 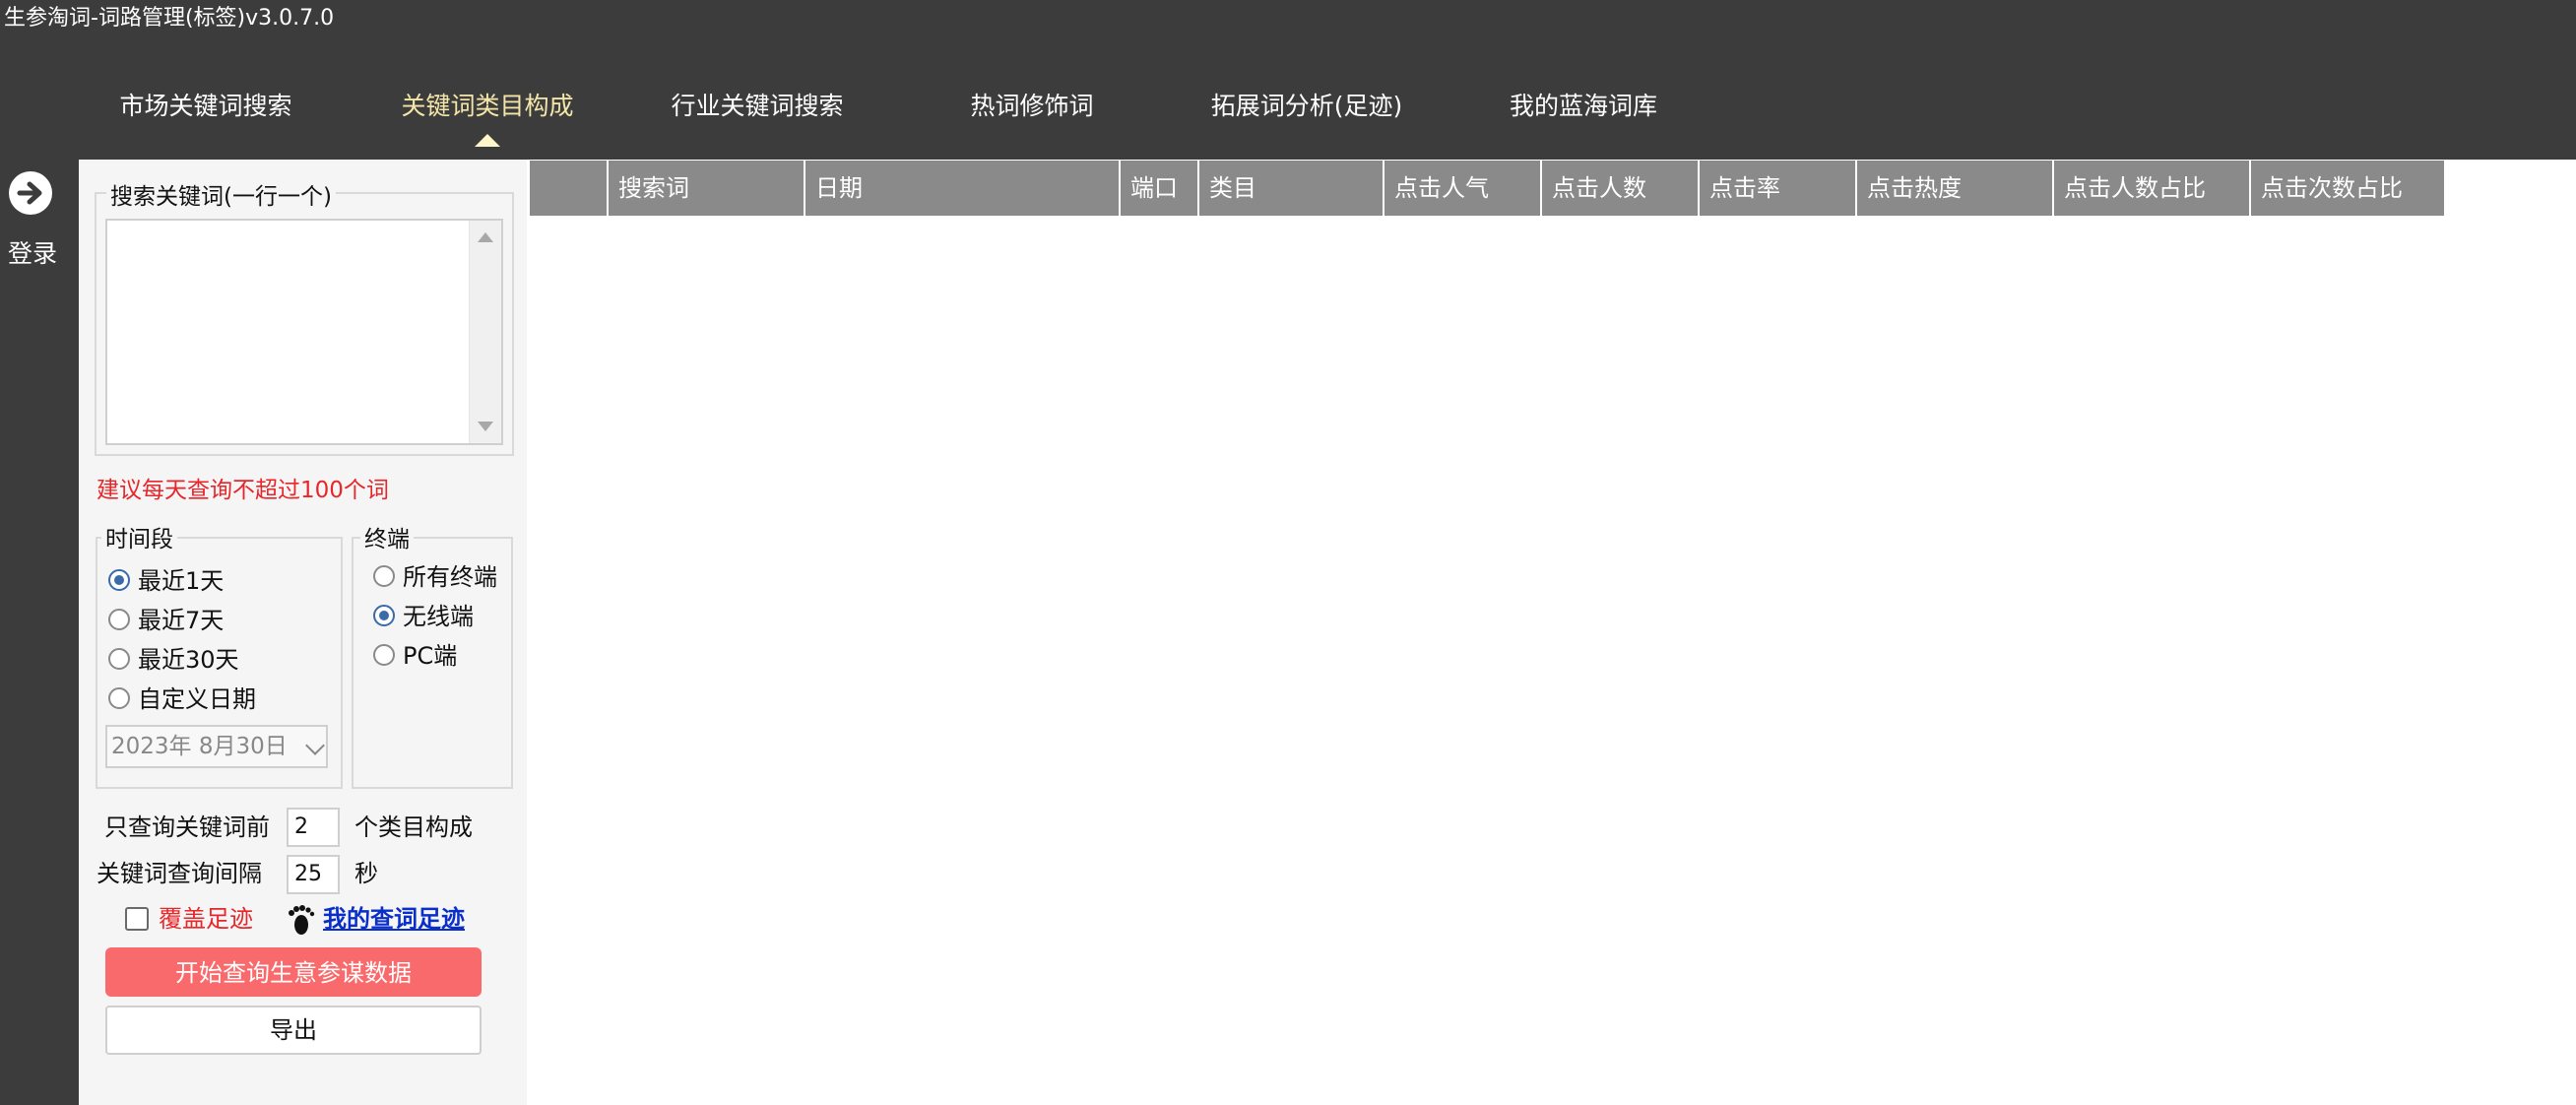 I want to click on left-sidebar, so click(x=39, y=632).